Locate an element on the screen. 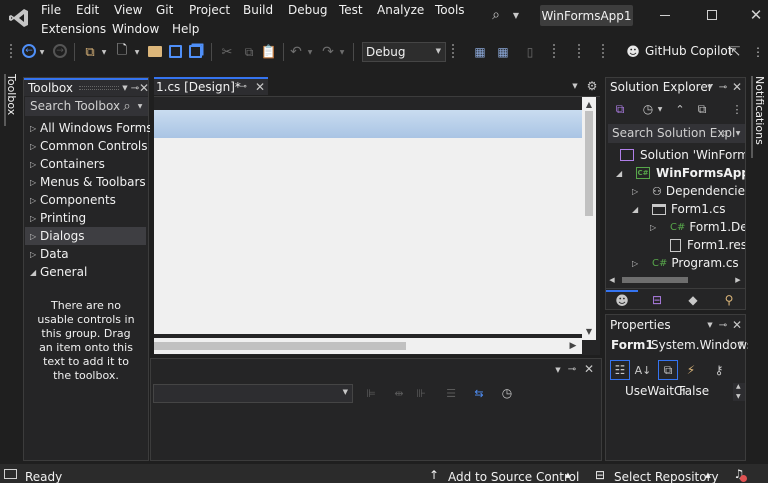 This screenshot has width=768, height=483. bottom-dropdown: ▼ is located at coordinates (253, 393).